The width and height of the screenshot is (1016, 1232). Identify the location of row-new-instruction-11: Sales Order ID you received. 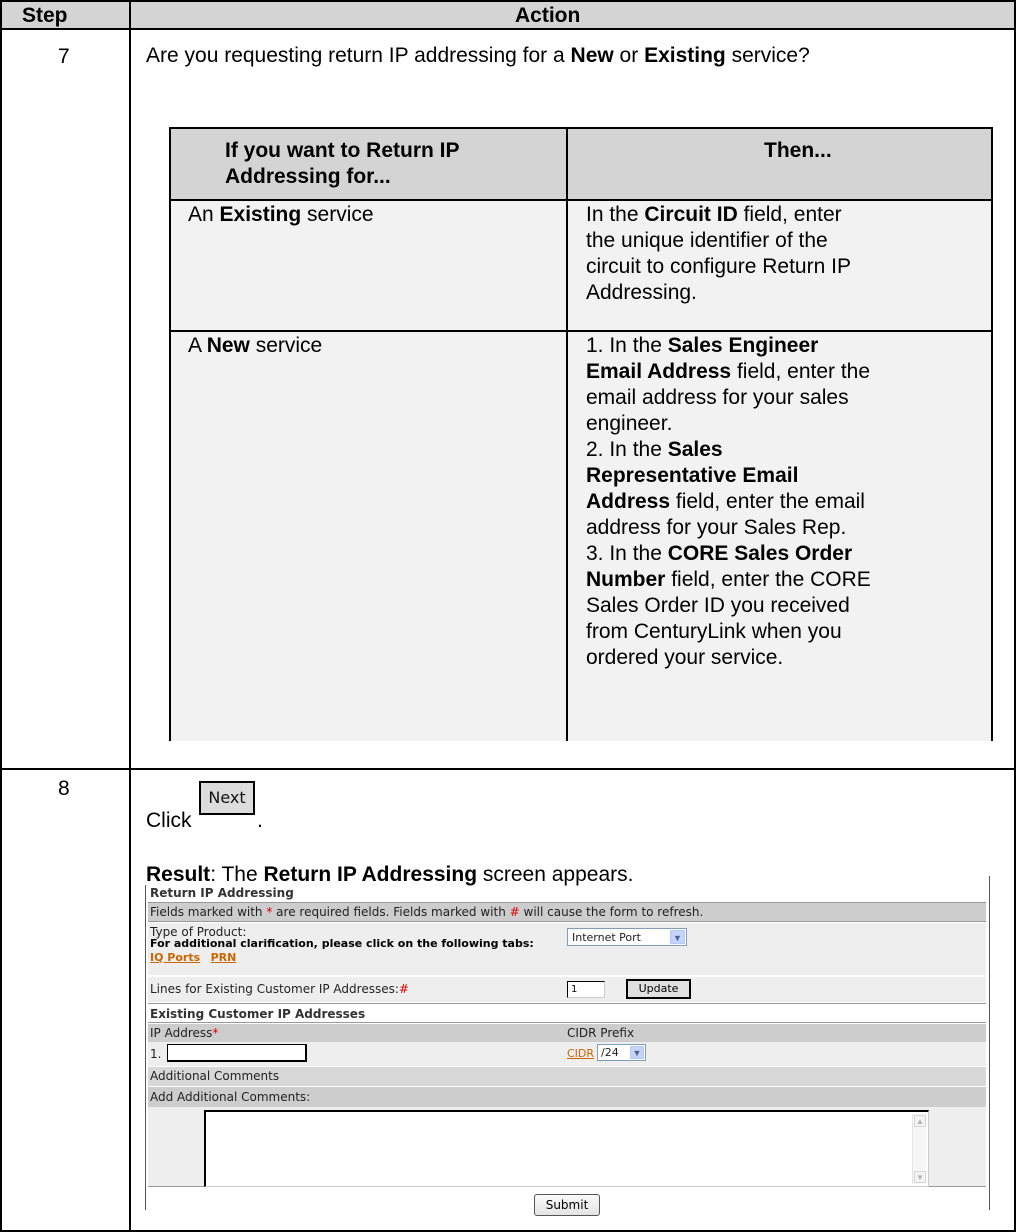
(718, 605).